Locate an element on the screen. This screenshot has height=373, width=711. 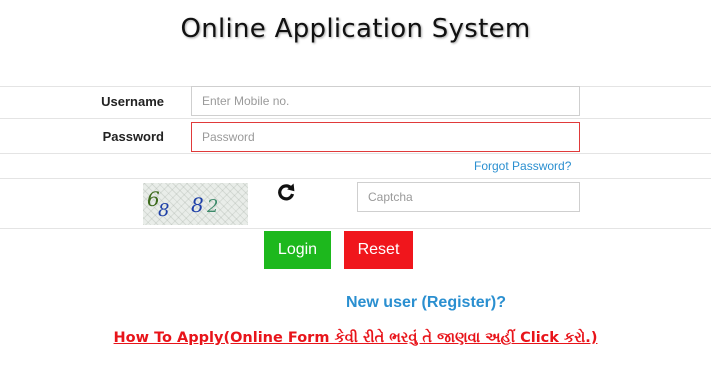
login-button: Login is located at coordinates (297, 250).